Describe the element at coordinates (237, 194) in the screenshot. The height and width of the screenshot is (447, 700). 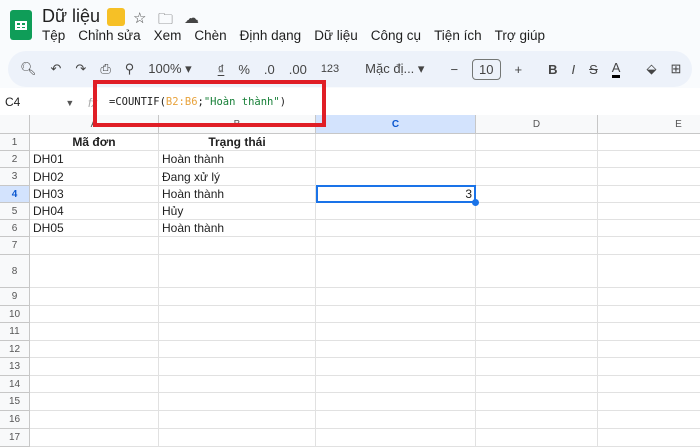
I see `cell-B4: Hoàn thành` at that location.